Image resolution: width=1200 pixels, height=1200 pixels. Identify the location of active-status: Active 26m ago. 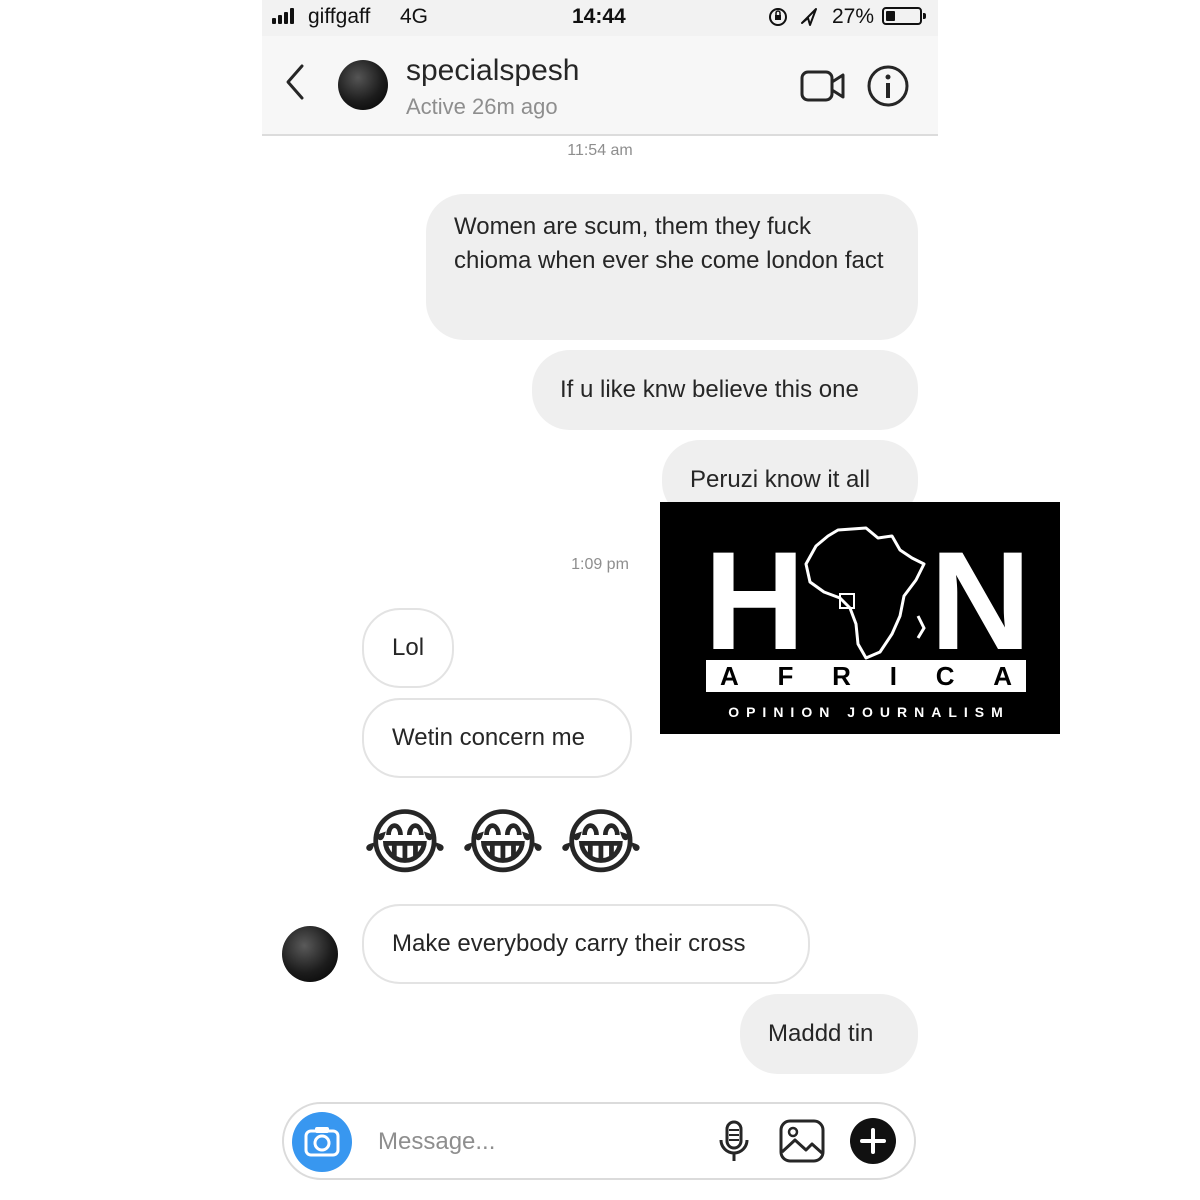
(482, 106).